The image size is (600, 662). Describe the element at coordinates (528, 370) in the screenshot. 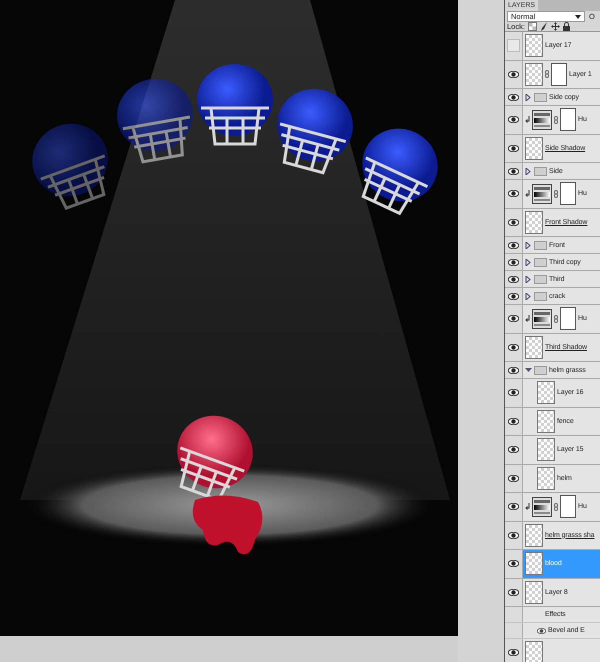

I see `expanded-triangle-icon` at that location.